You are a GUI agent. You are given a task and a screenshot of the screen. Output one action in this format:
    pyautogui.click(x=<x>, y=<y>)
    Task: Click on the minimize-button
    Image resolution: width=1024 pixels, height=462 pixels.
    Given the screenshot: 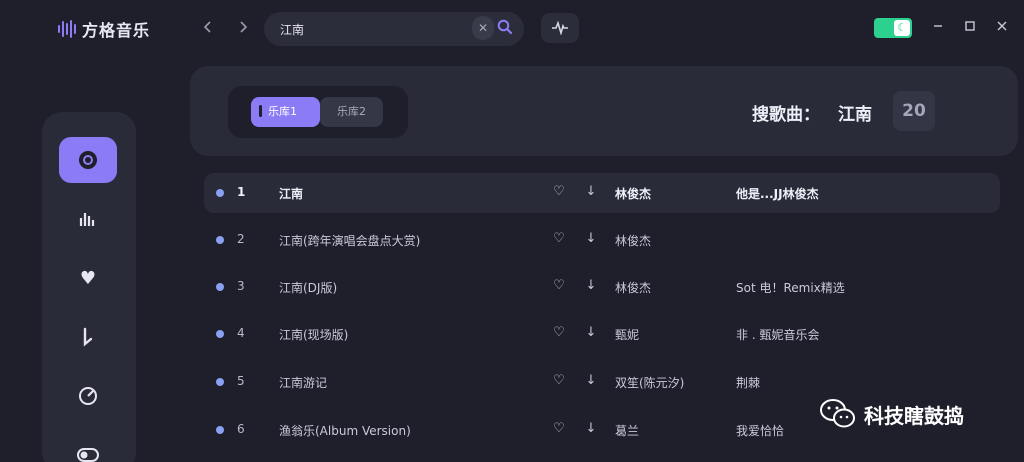 What is the action you would take?
    pyautogui.click(x=938, y=28)
    